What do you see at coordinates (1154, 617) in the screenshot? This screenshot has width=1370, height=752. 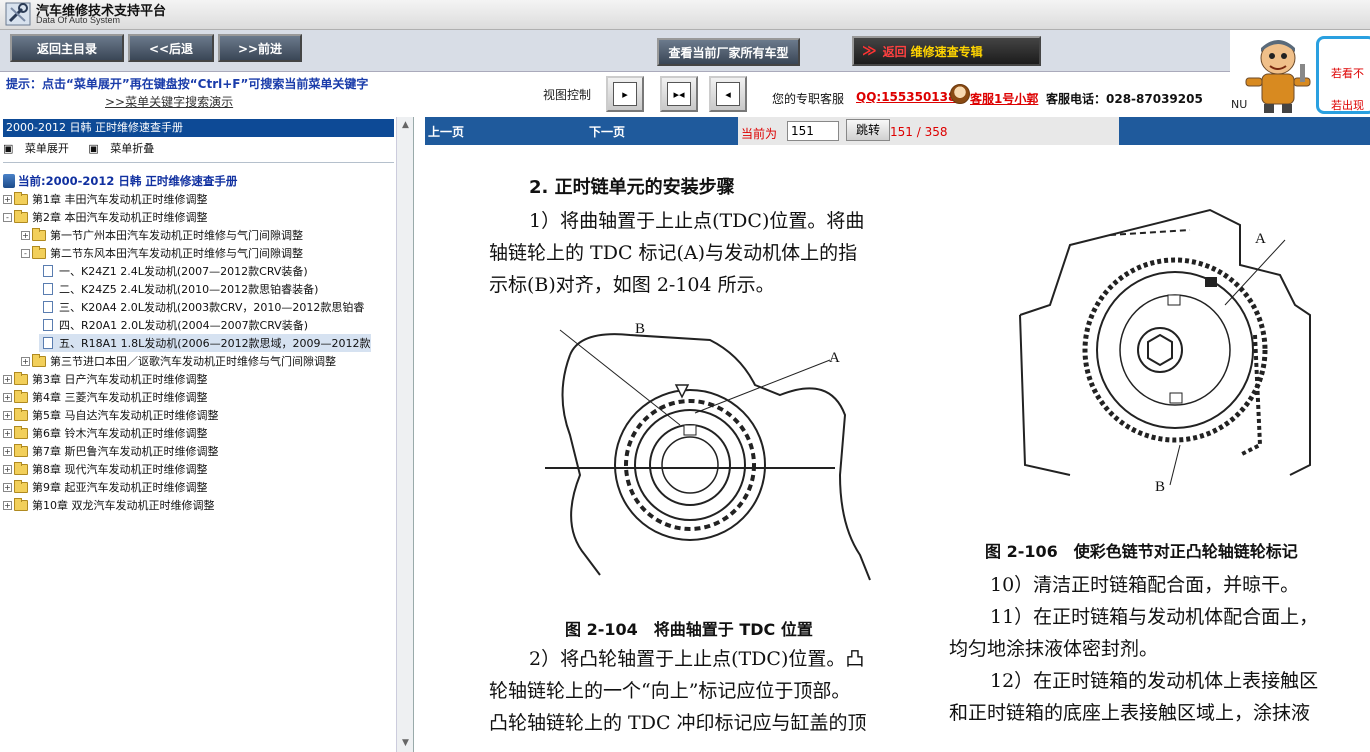 I see `step11-line1: 11）在正时链箱与发动机体配合面上，` at bounding box center [1154, 617].